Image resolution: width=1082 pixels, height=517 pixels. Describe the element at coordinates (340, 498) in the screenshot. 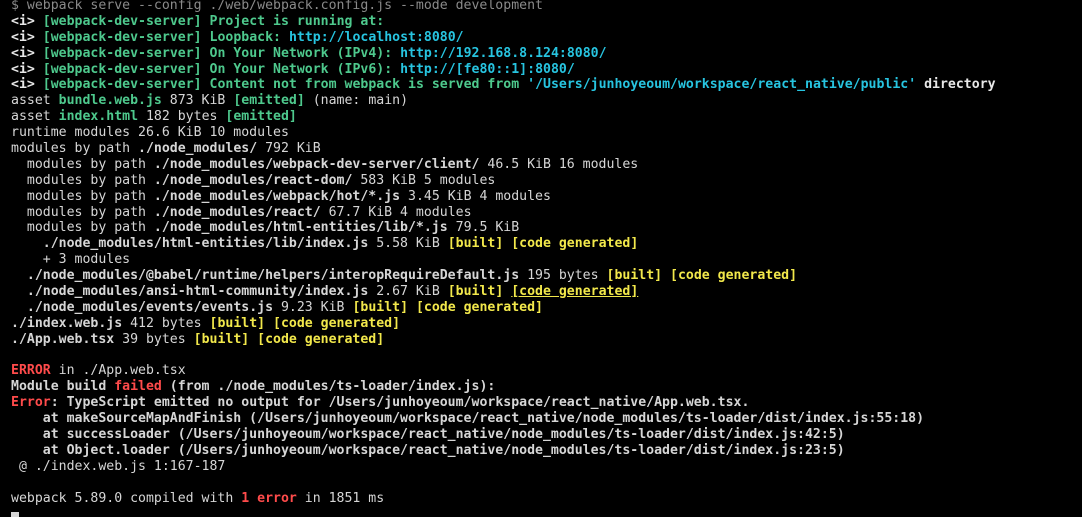

I see `compile-time: in 1851 ms` at that location.